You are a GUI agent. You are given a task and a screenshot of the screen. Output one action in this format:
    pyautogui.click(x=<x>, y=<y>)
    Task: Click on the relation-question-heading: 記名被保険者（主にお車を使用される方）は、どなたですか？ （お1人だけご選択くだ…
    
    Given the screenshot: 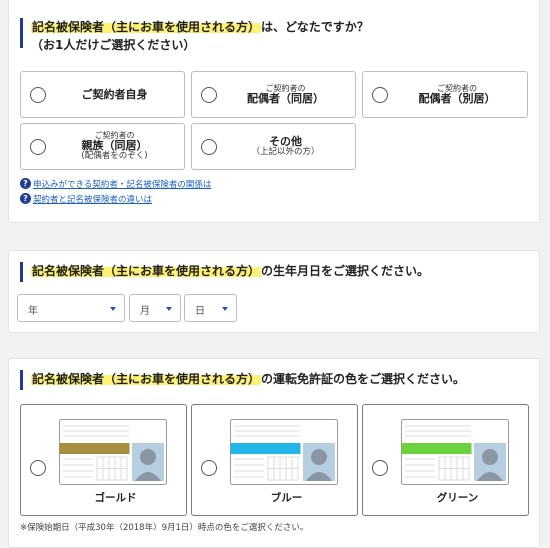 What is the action you would take?
    pyautogui.click(x=194, y=36)
    